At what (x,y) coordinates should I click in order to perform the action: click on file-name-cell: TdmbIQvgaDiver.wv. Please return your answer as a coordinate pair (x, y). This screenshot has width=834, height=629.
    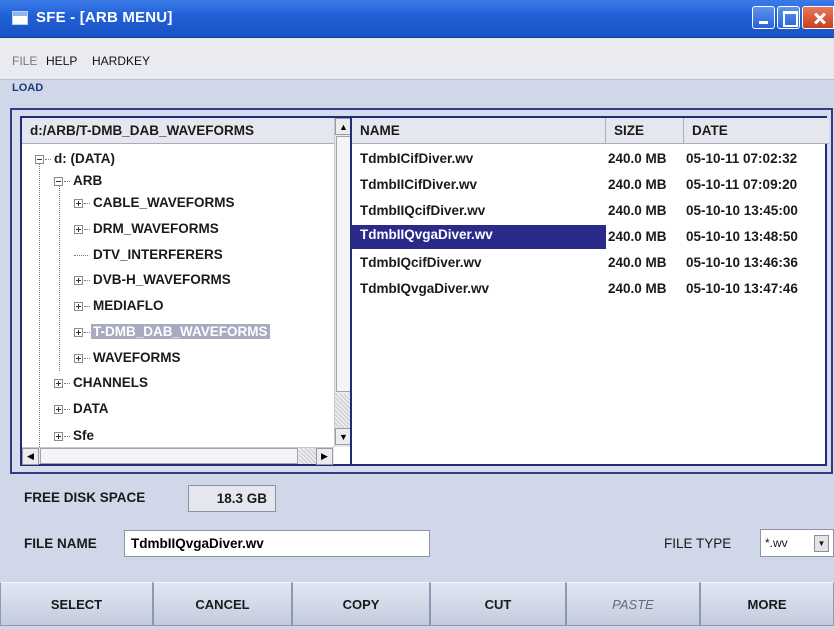
    Looking at the image, I should click on (425, 288).